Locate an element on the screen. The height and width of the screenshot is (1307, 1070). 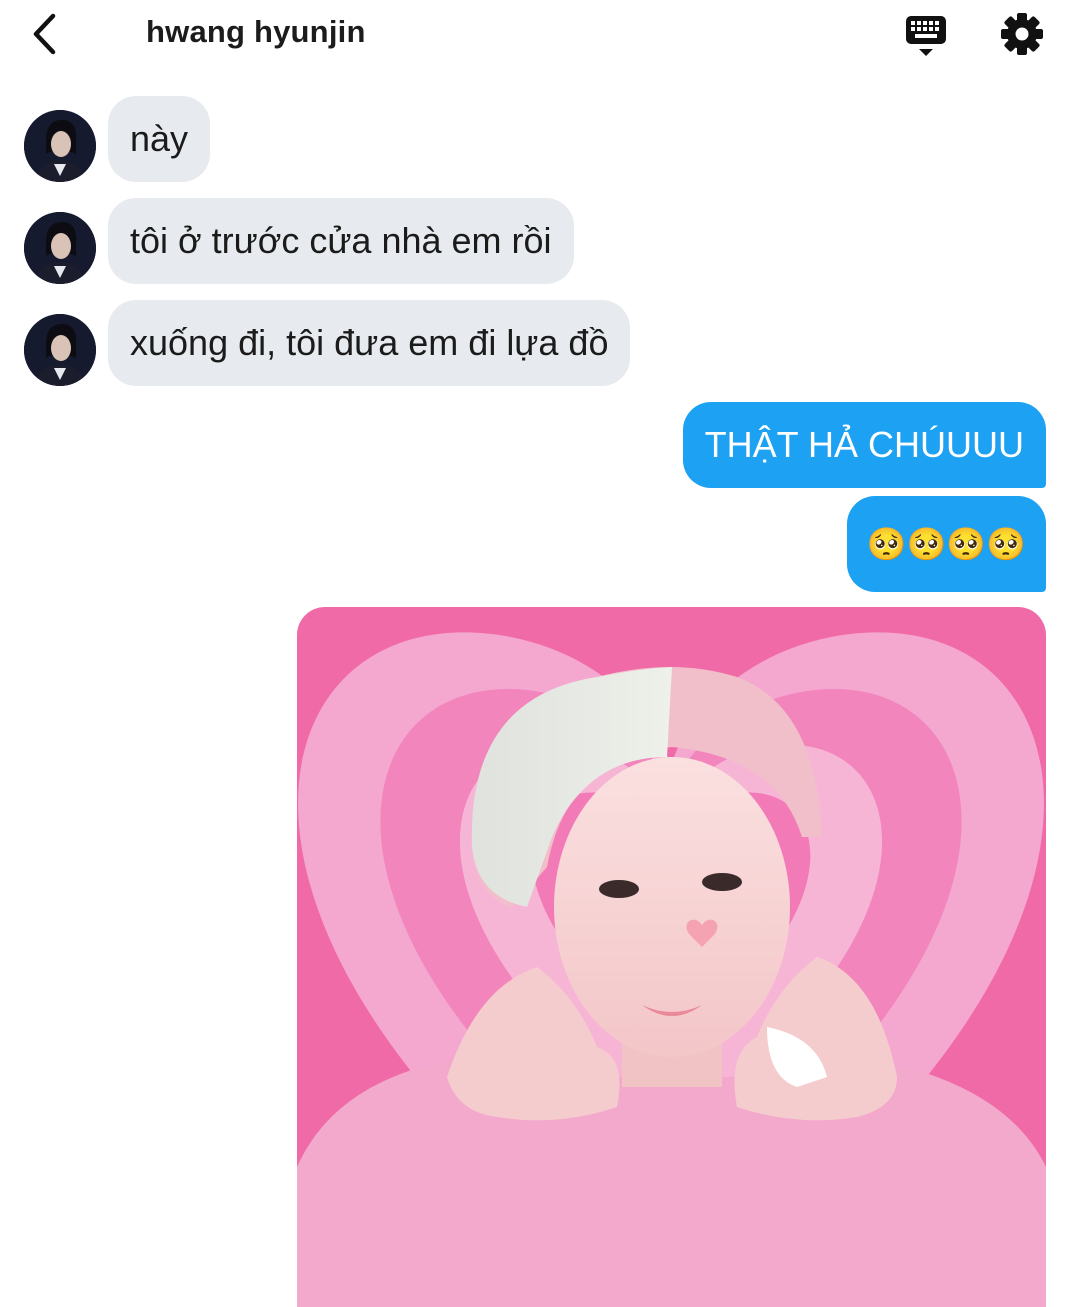
message-bubble-incoming: tôi ở trước cửa nhà em rồi is located at coordinates (341, 241).